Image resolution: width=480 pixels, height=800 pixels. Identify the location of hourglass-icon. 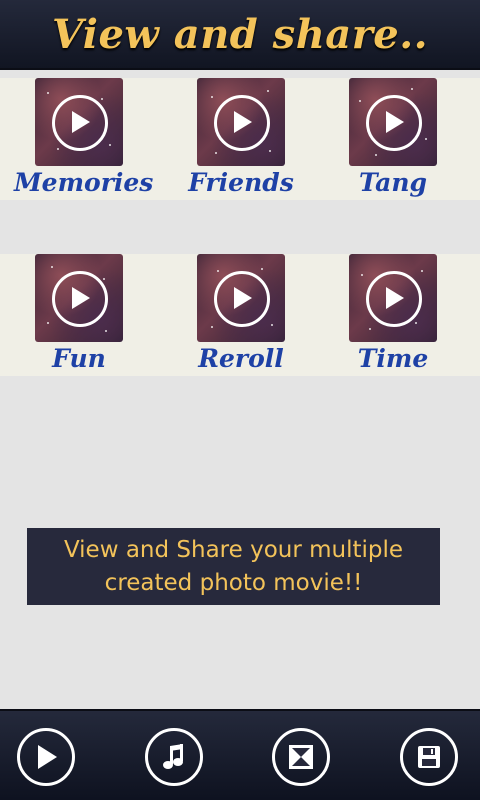
(301, 757).